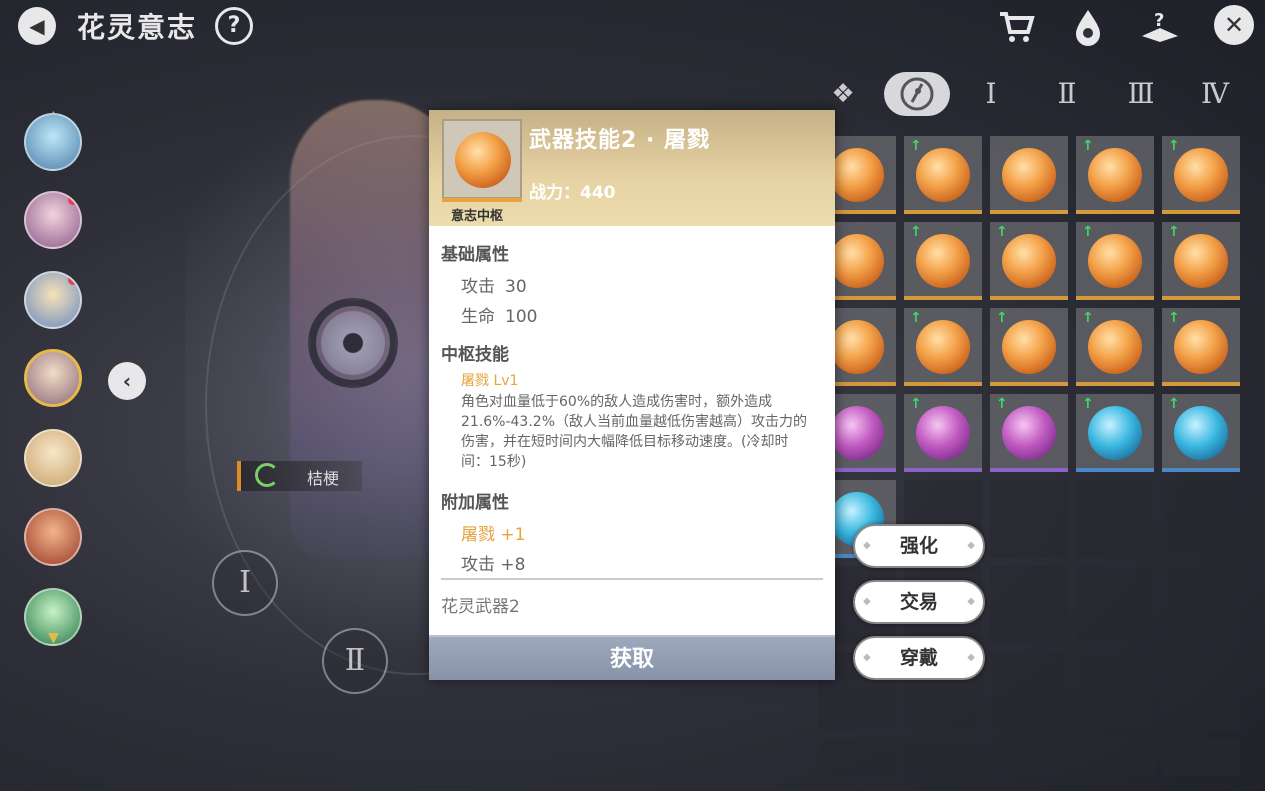 This screenshot has width=1265, height=791. What do you see at coordinates (1215, 94) in the screenshot?
I see `tab-slot-4: Ⅳ` at bounding box center [1215, 94].